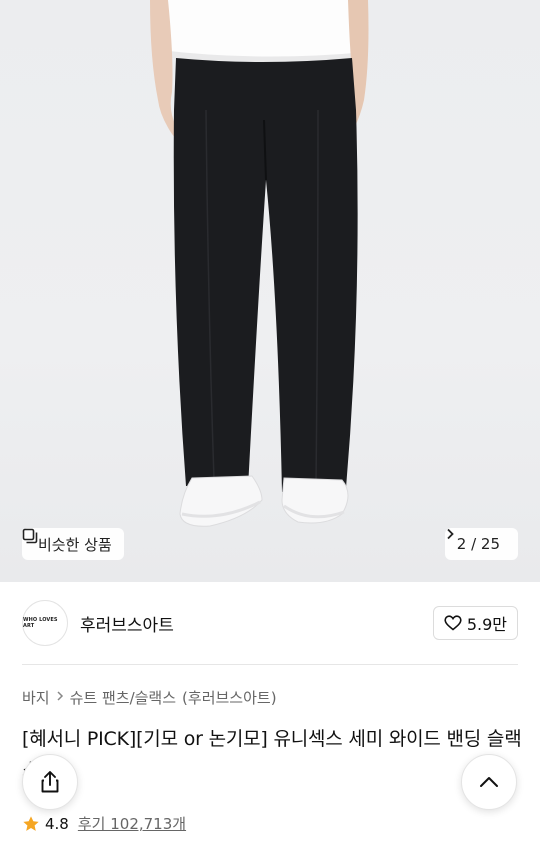  What do you see at coordinates (270, 664) in the screenshot?
I see `divider` at bounding box center [270, 664].